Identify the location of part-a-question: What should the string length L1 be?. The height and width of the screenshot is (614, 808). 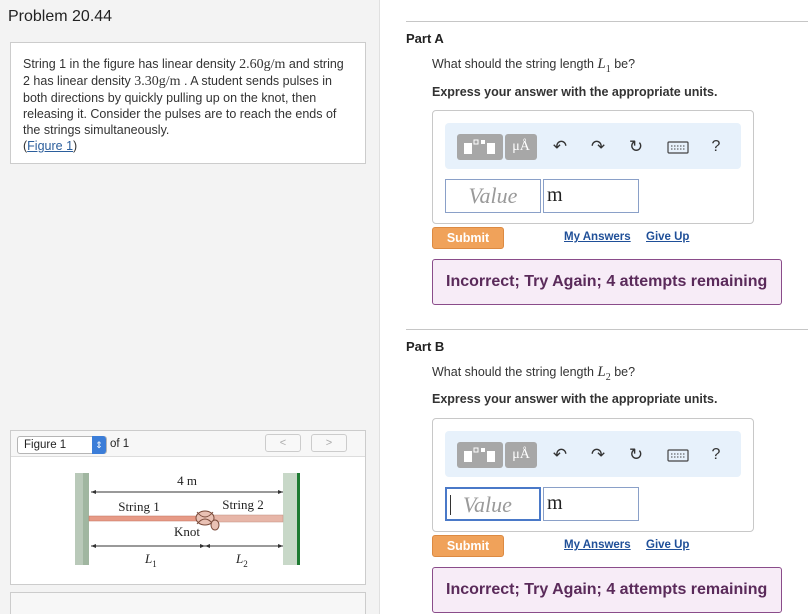
(534, 65).